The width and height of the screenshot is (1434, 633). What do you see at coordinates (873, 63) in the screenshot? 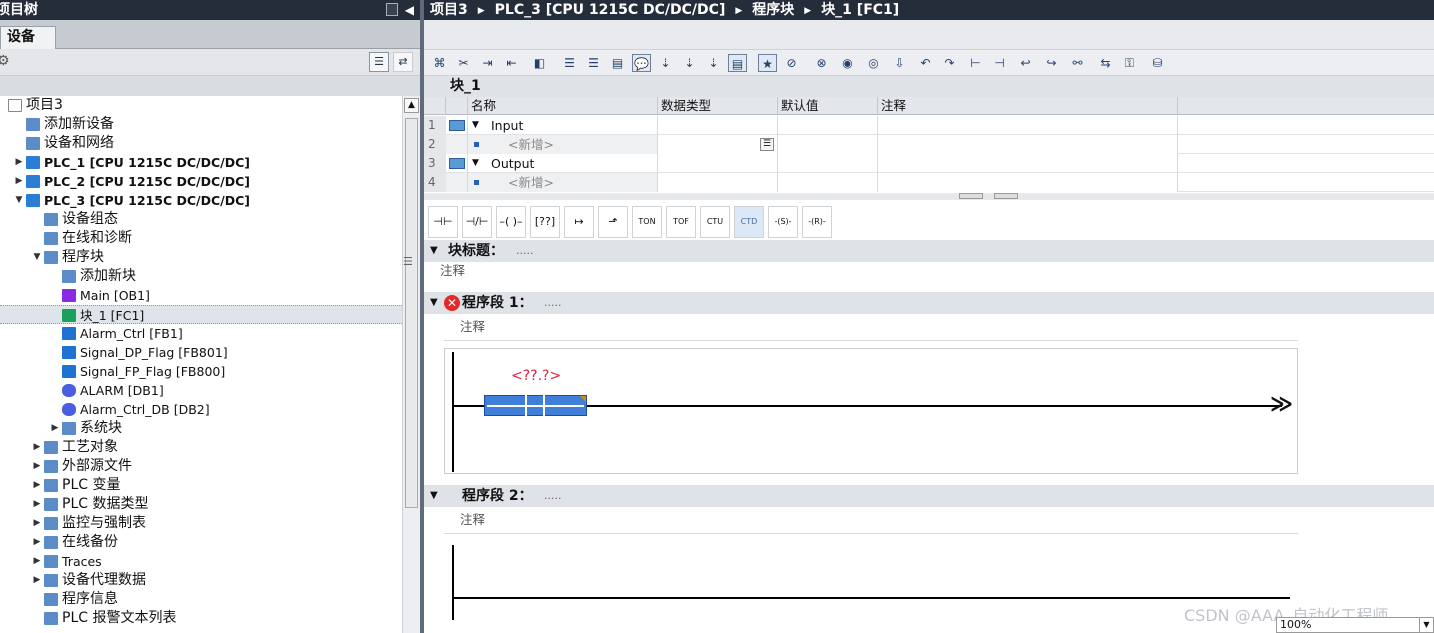
I see `monitor-off-icon: ◎` at bounding box center [873, 63].